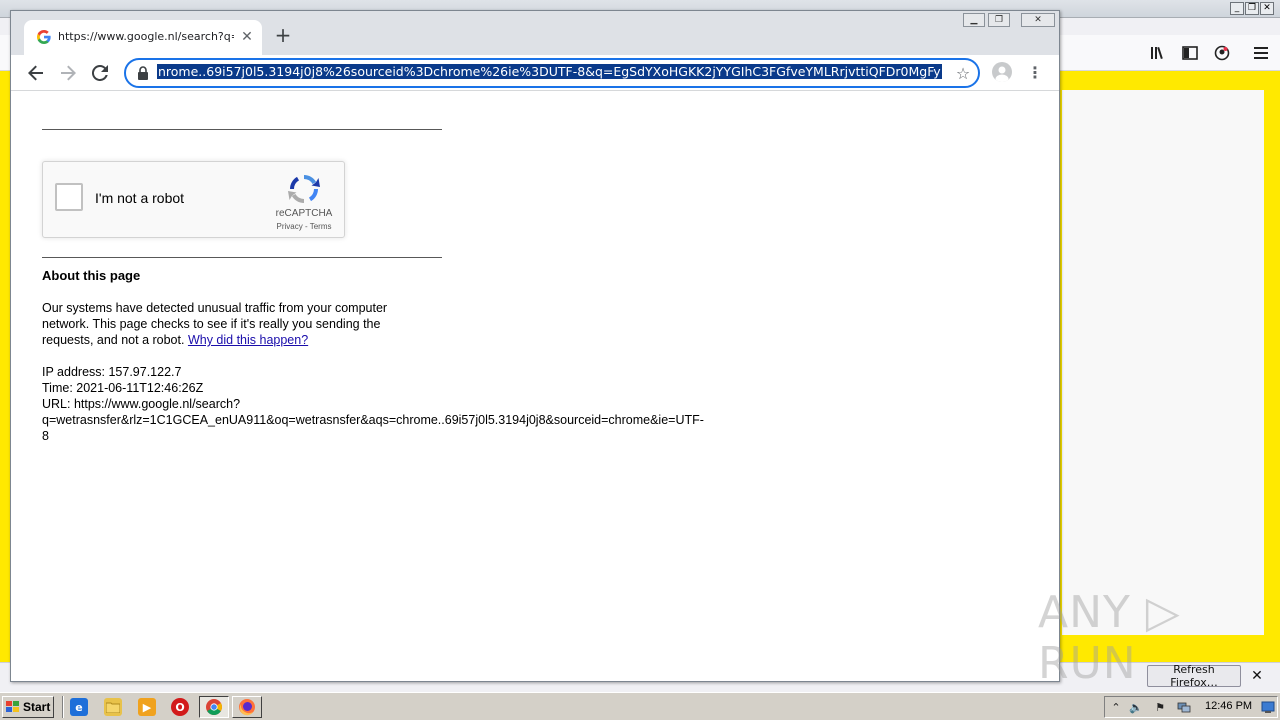  Describe the element at coordinates (1229, 706) in the screenshot. I see `clock: 12:46 PM` at that location.